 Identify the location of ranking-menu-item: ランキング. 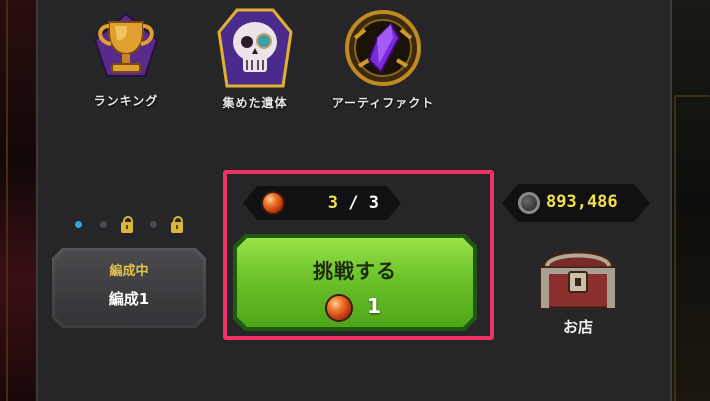
(126, 59).